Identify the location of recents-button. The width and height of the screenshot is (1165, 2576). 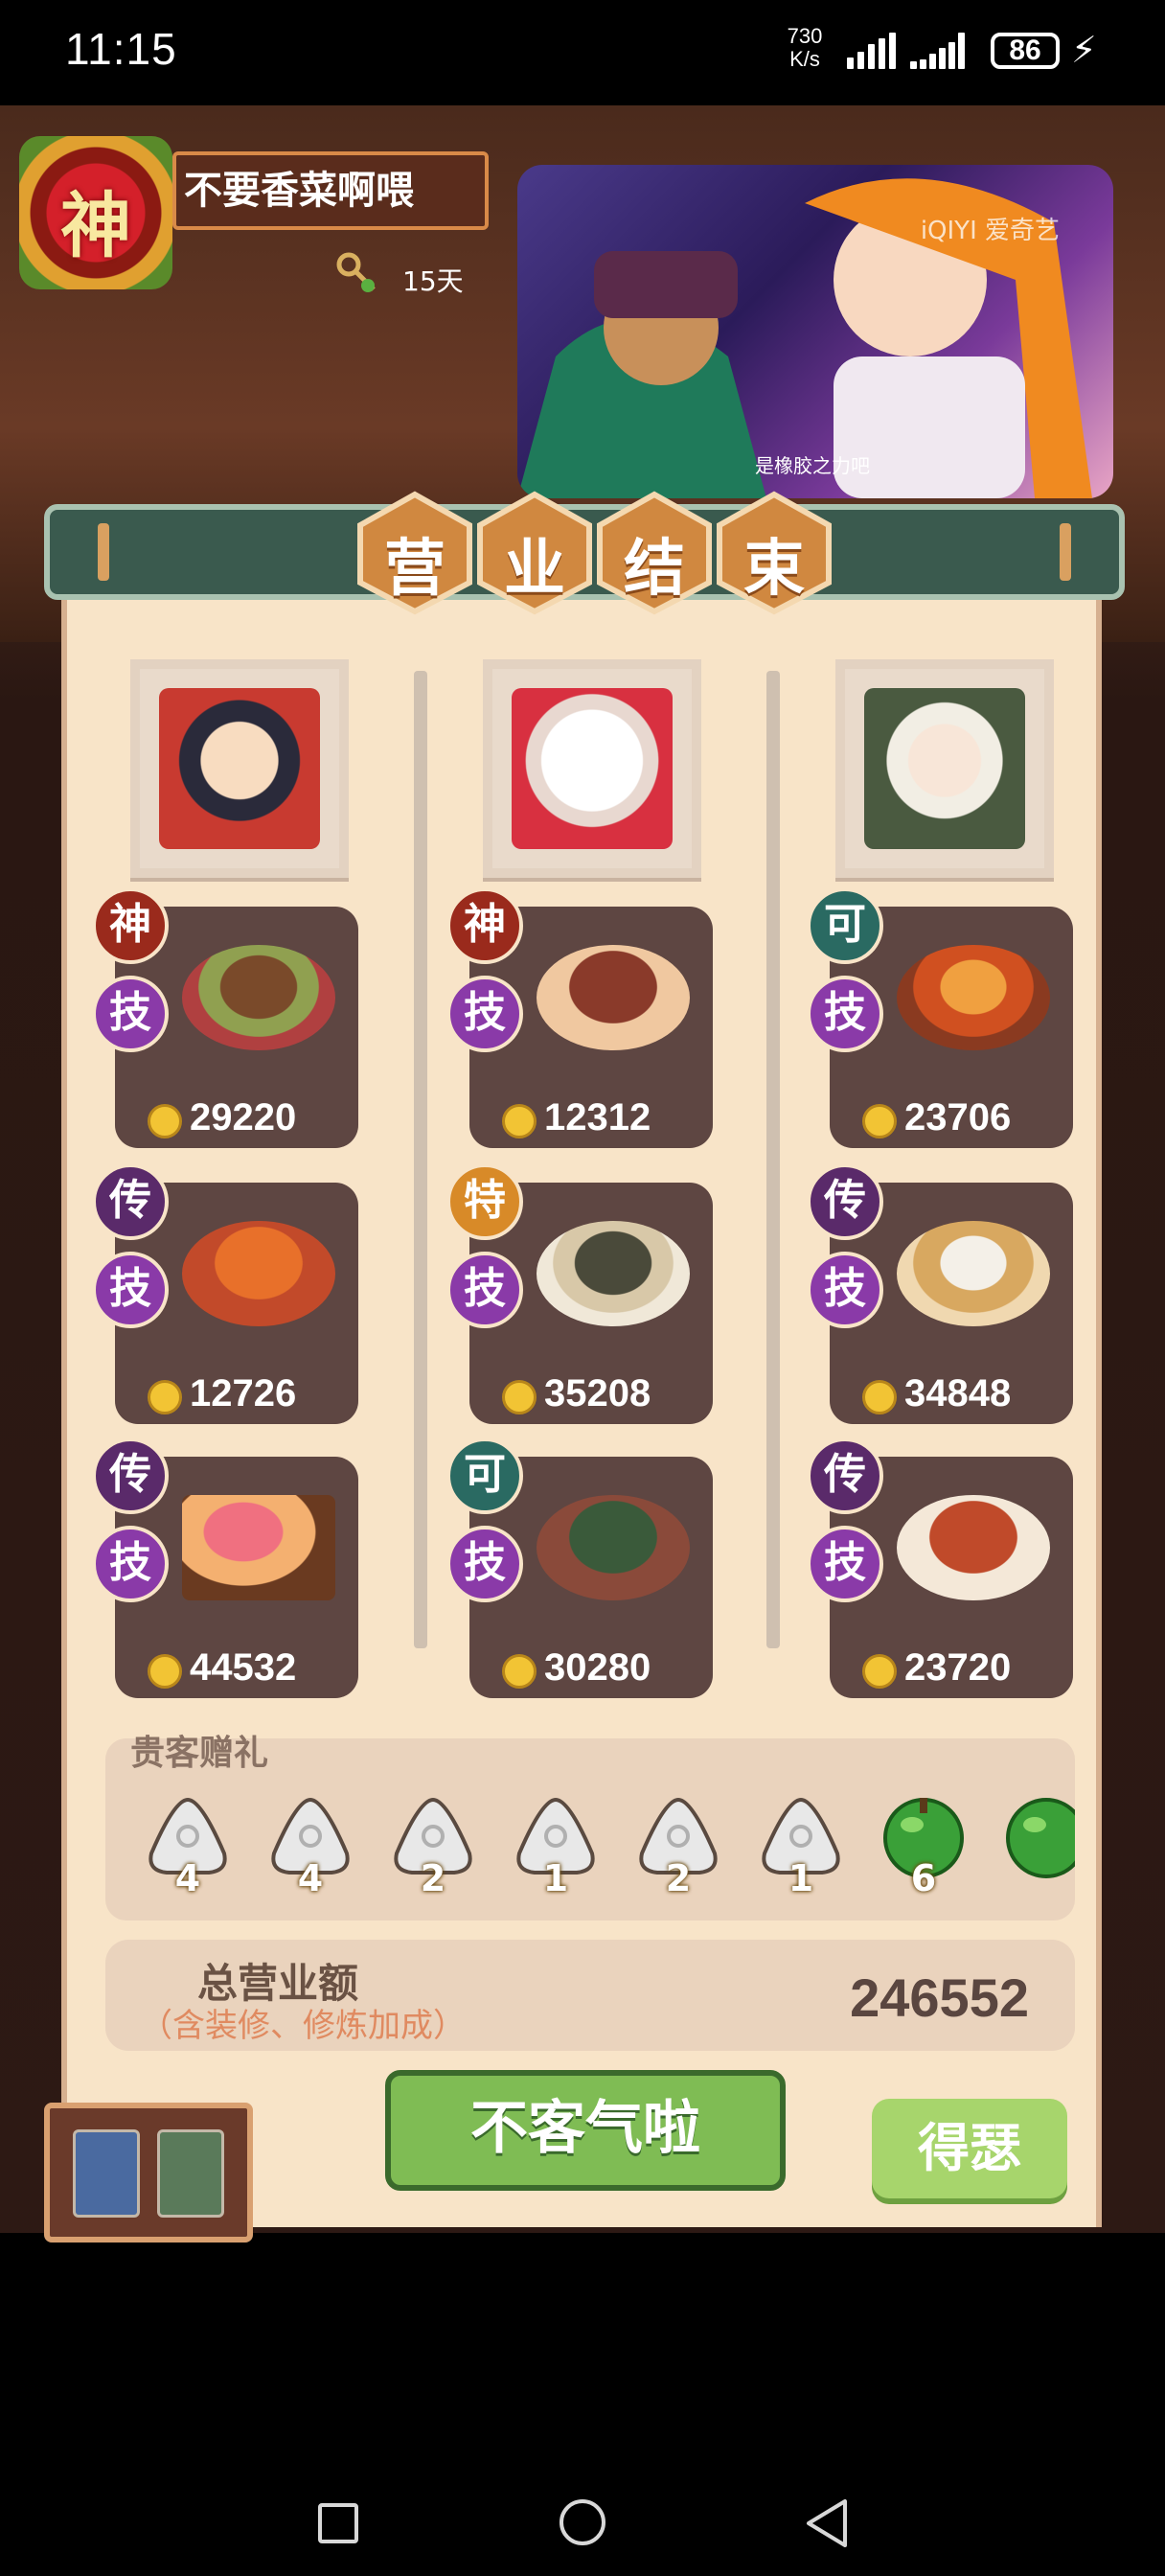
(338, 2523).